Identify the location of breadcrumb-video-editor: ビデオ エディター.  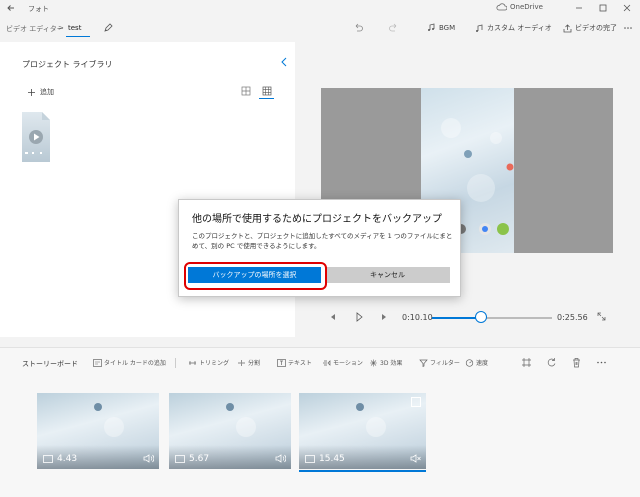
(35, 29).